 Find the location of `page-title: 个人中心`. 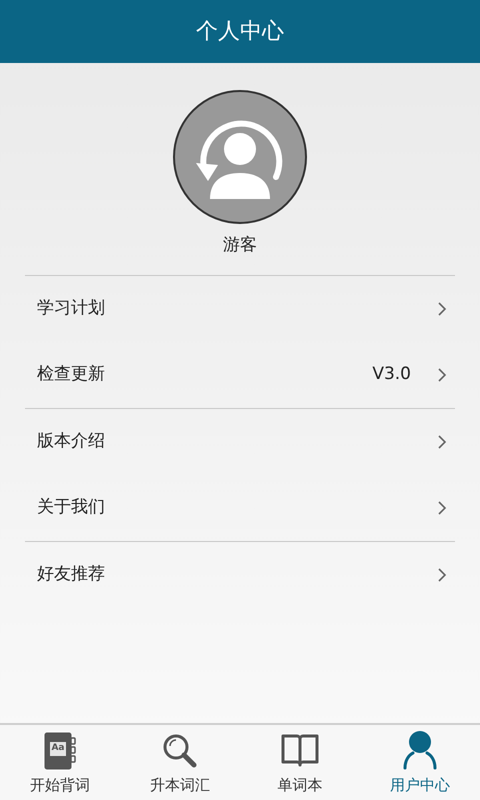

page-title: 个人中心 is located at coordinates (240, 32).